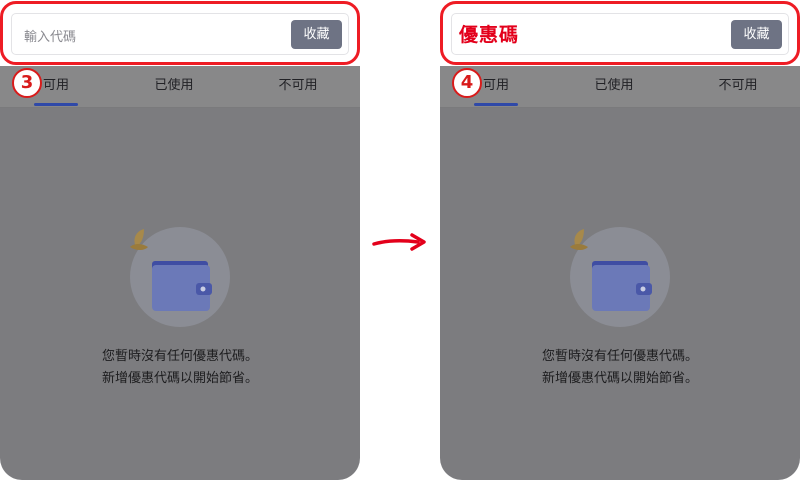 The image size is (800, 480). What do you see at coordinates (27, 83) in the screenshot?
I see `step-badge: 3` at bounding box center [27, 83].